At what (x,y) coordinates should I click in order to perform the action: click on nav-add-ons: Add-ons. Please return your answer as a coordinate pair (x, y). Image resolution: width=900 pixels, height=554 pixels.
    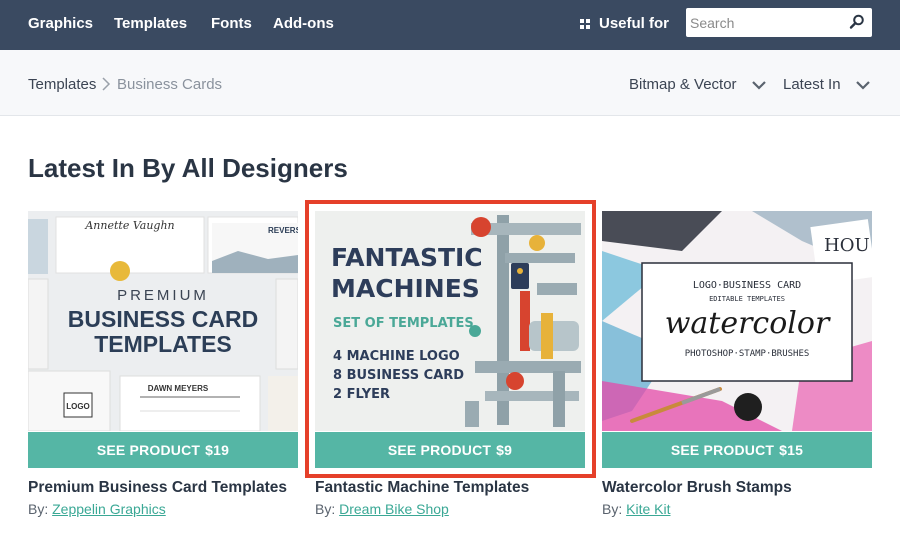
    Looking at the image, I should click on (303, 23).